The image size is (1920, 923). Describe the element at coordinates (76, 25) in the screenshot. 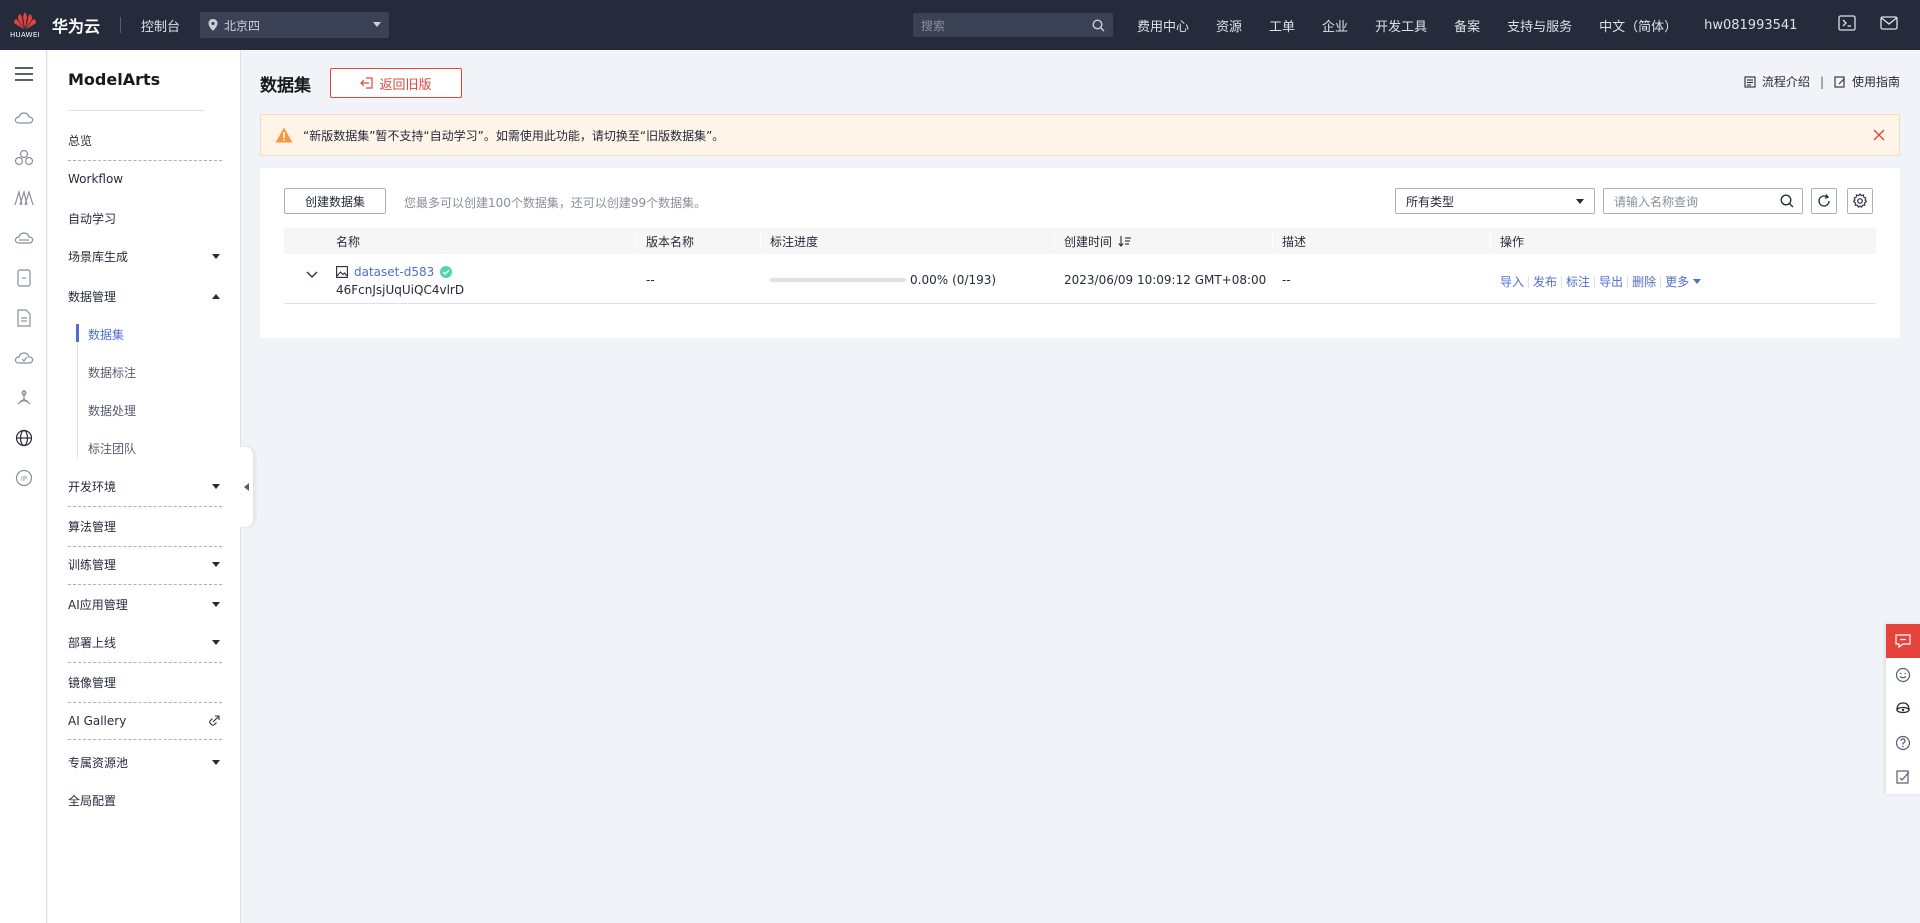

I see `brand-name: 华为云` at that location.